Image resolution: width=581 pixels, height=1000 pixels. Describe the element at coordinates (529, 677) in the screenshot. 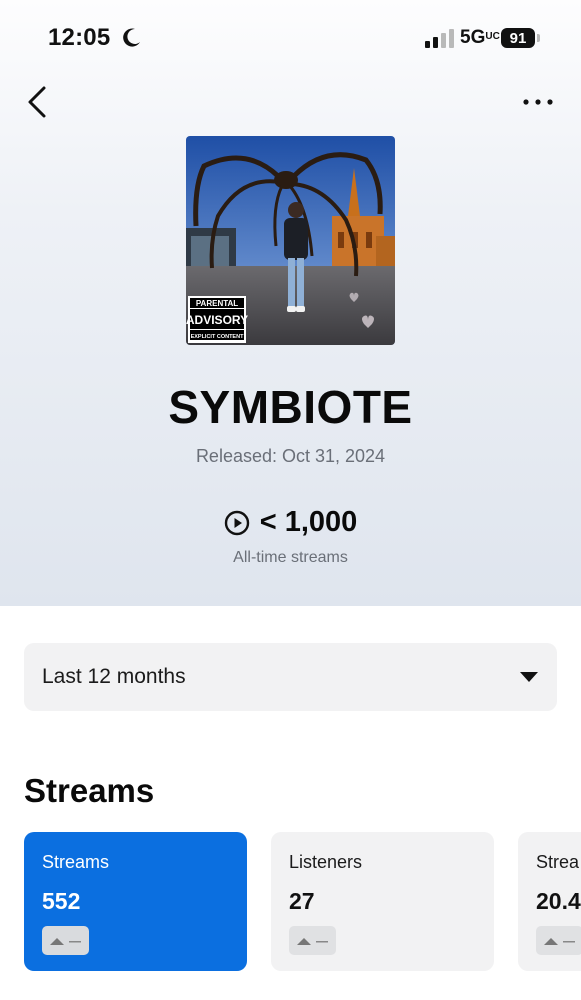

I see `caret-down-icon` at that location.